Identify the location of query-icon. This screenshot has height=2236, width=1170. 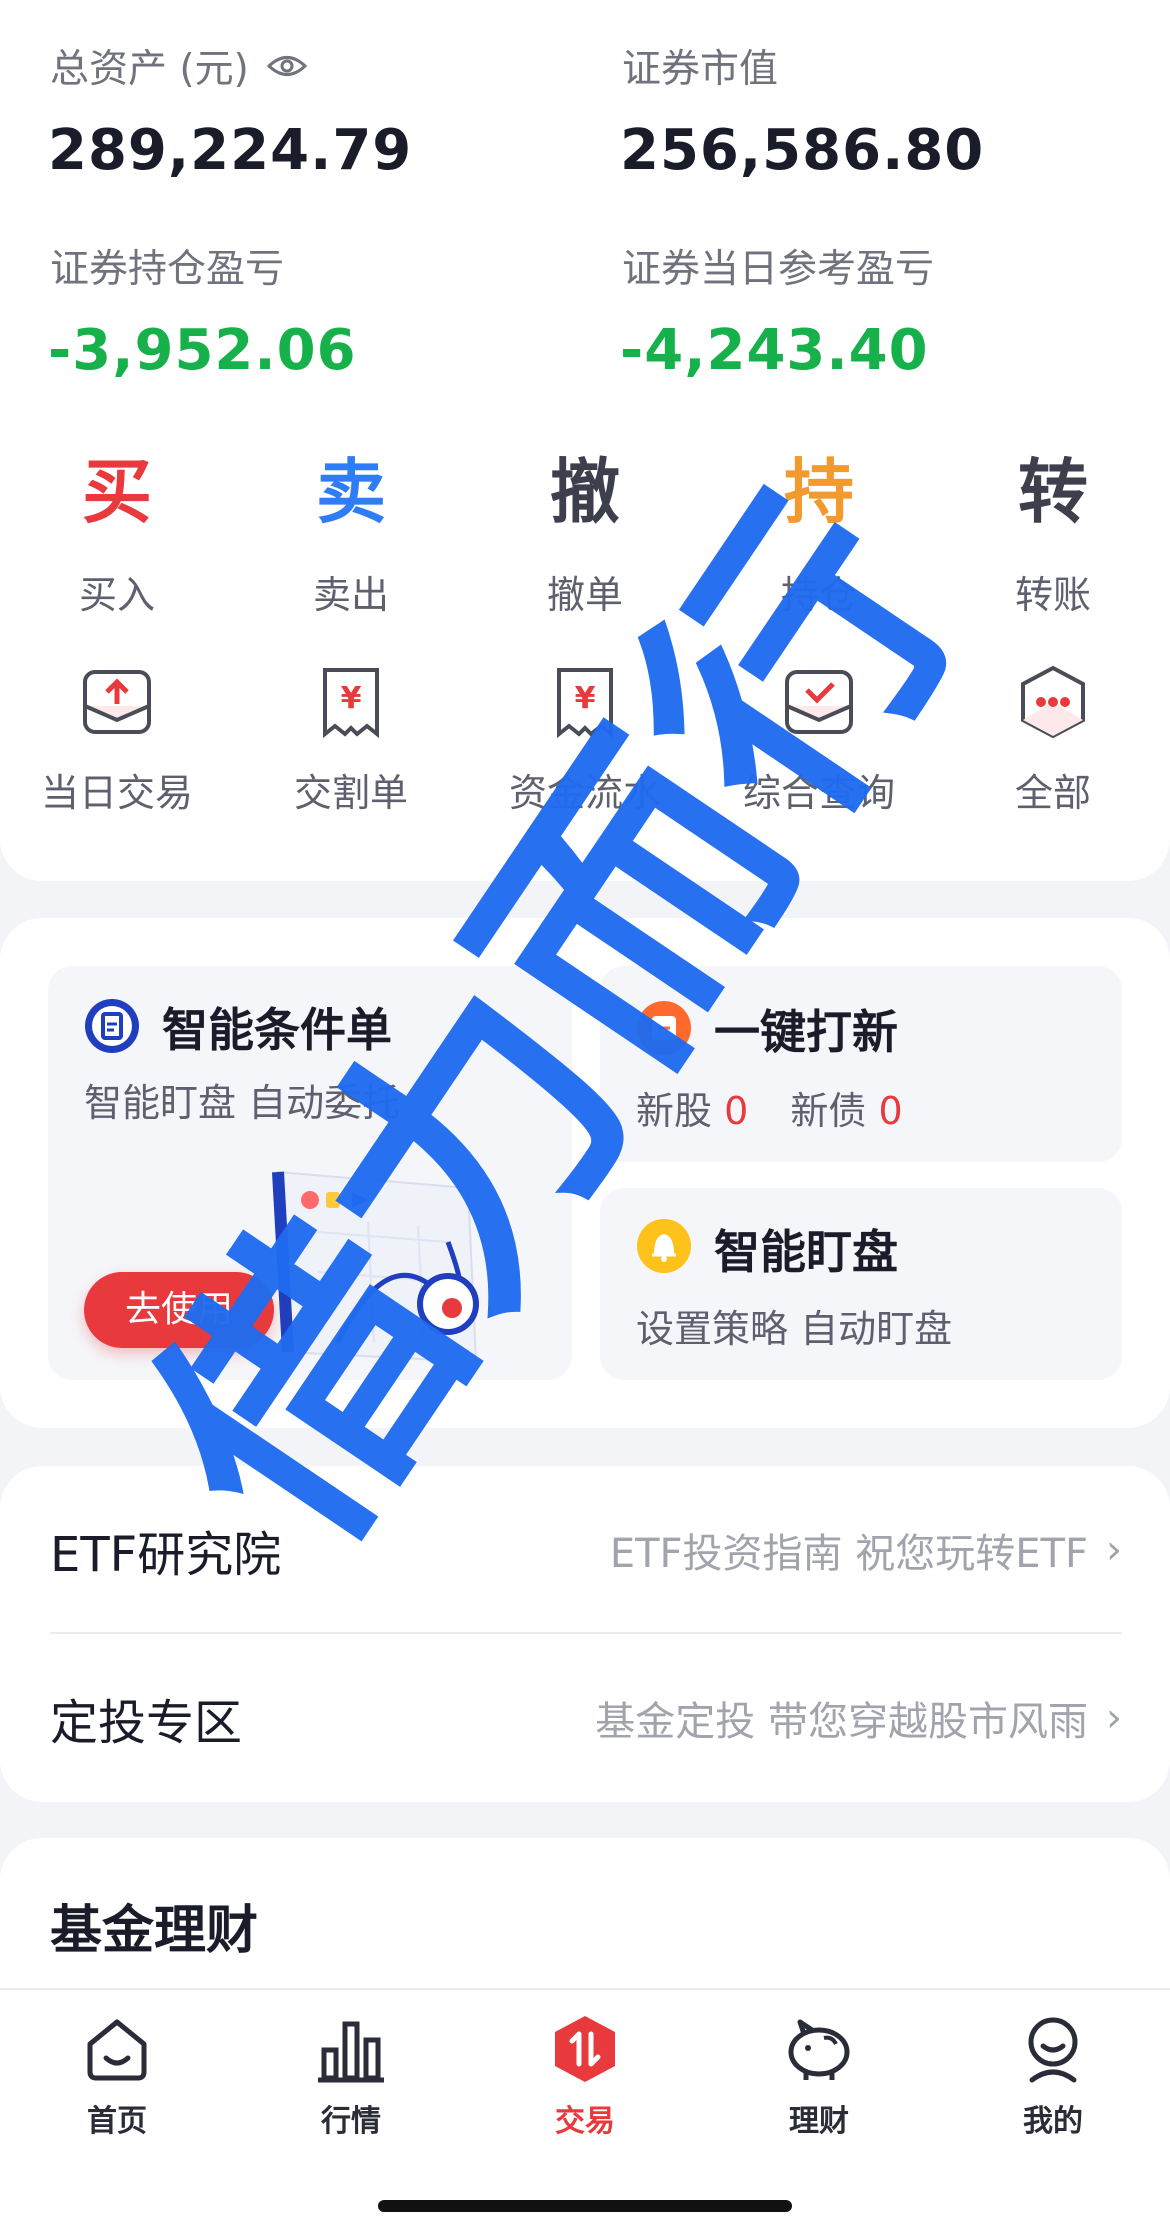
(819, 702).